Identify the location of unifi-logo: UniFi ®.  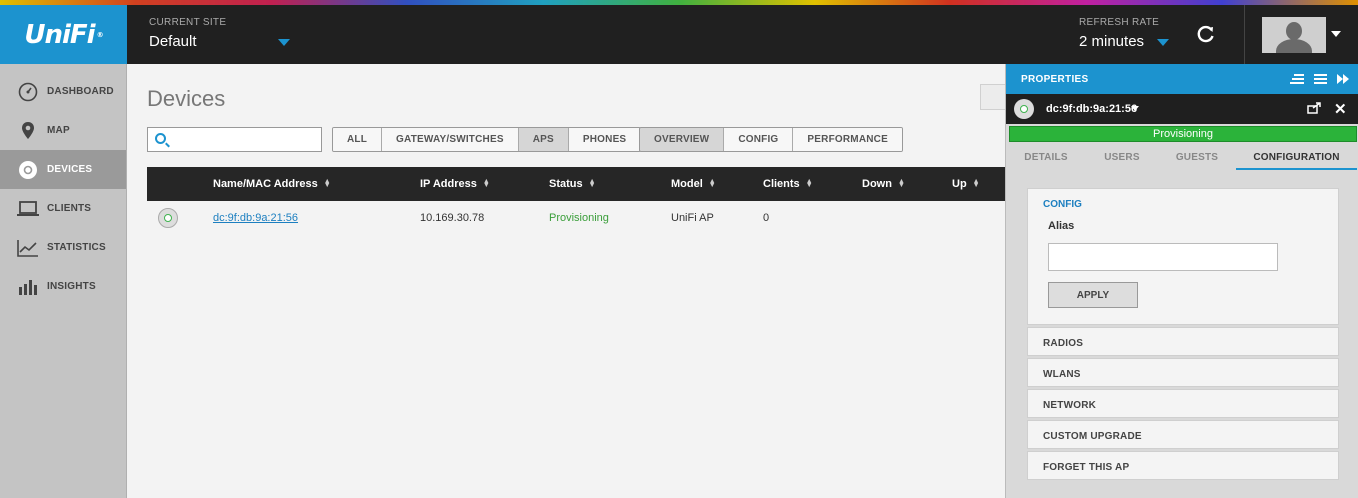
(63, 34).